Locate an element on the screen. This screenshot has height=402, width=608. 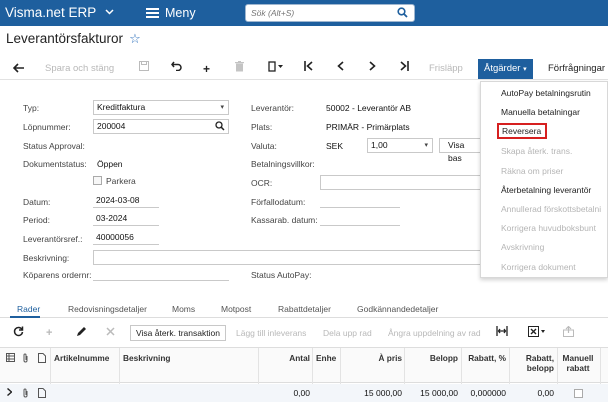
col-artikelnummer: Artikelnumme is located at coordinates (81, 358).